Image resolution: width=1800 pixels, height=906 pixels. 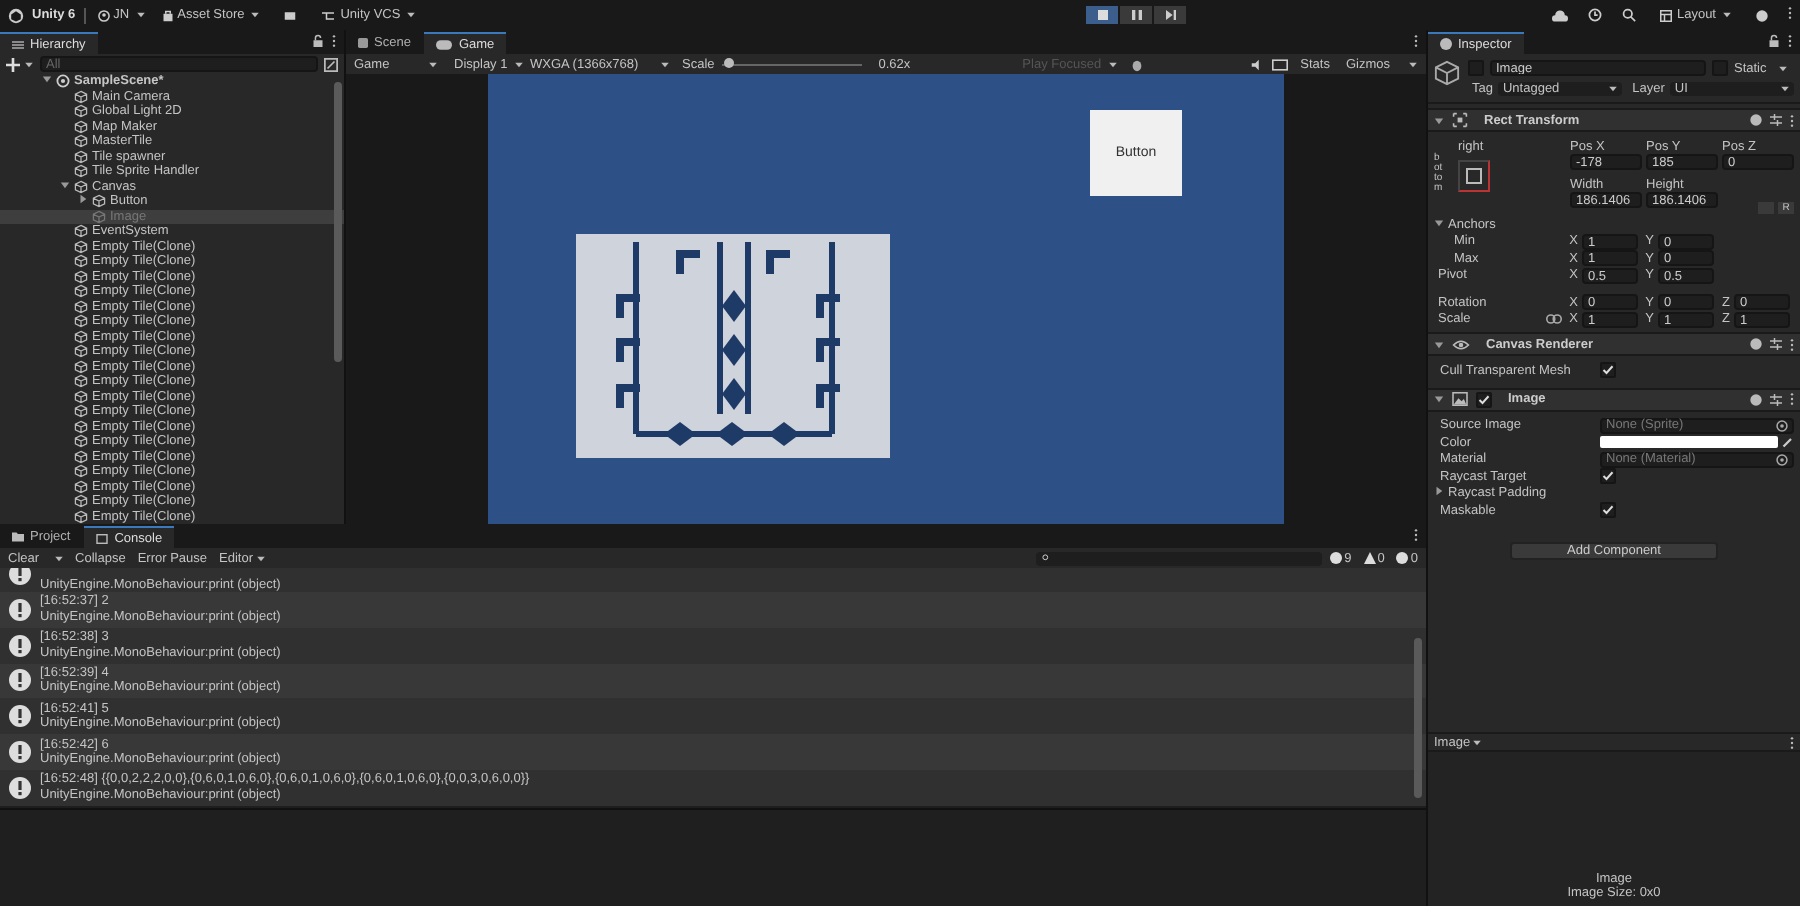 What do you see at coordinates (16, 15) in the screenshot?
I see `unity-logo-icon` at bounding box center [16, 15].